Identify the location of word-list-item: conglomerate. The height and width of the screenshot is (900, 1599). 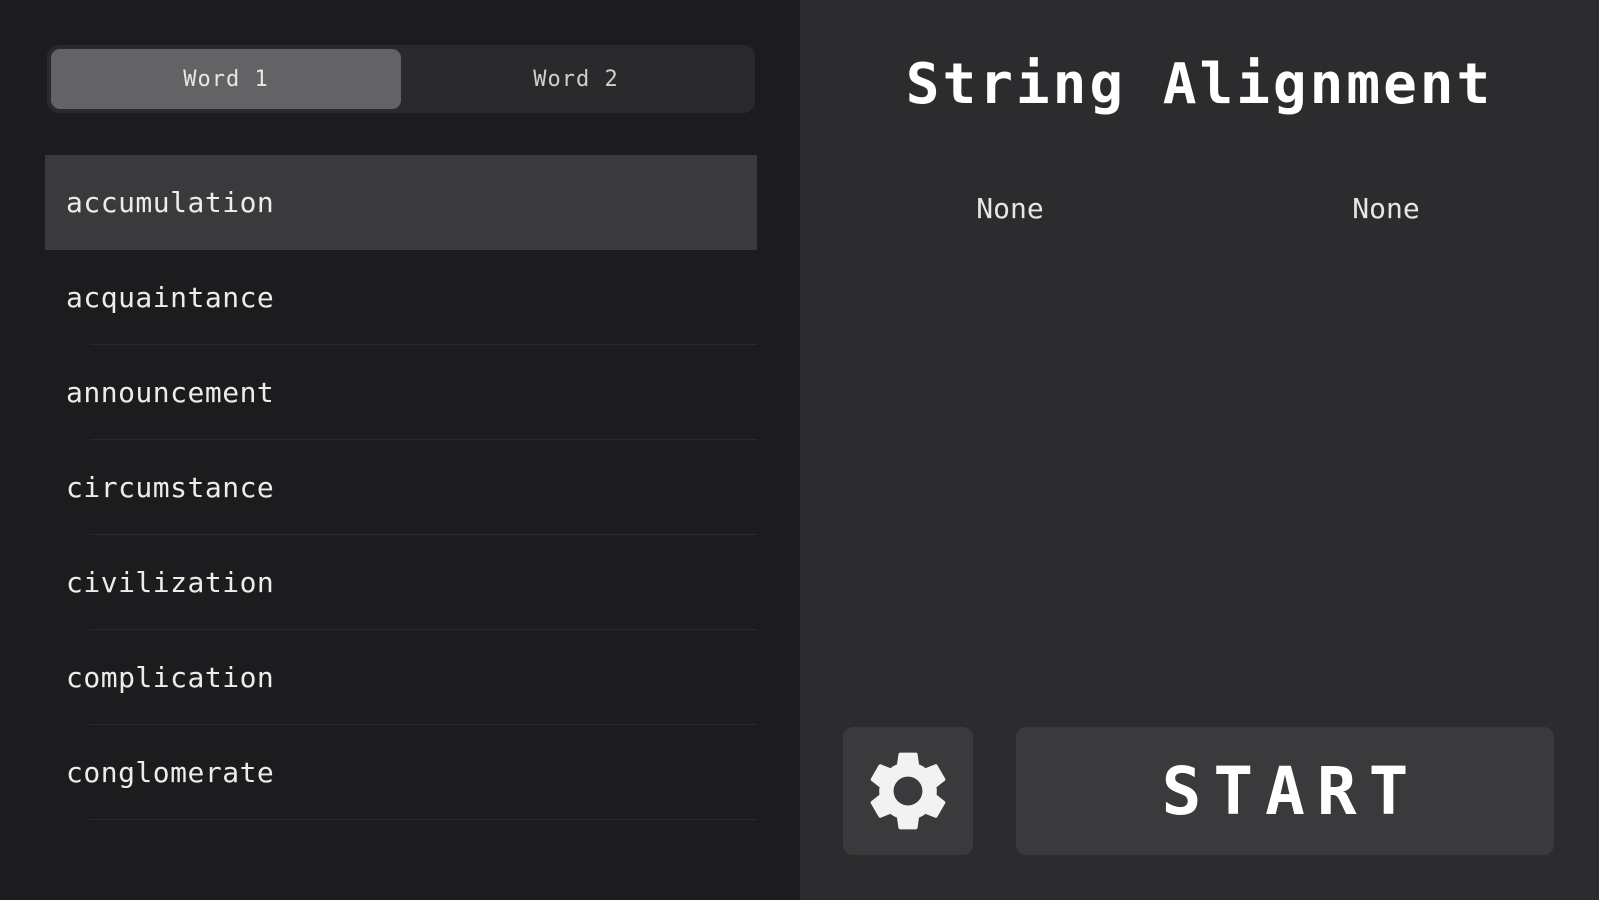
(401, 772).